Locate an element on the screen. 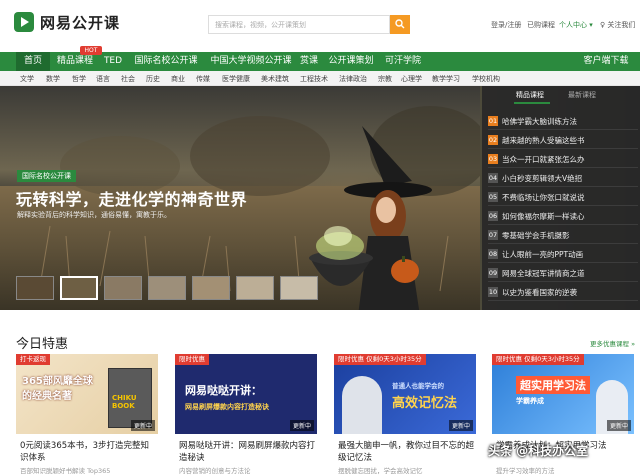 The height and width of the screenshot is (475, 640). logo-icon is located at coordinates (24, 22).